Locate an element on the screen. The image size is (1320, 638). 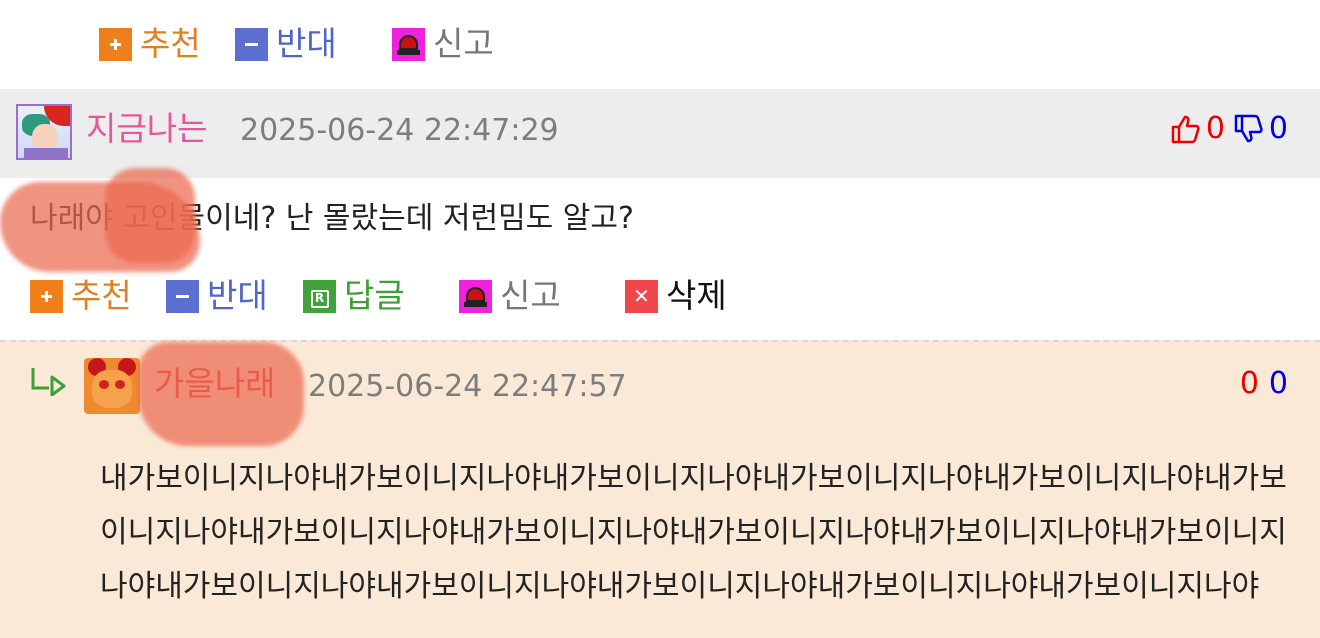
delete-label: 삭제 is located at coordinates (696, 295).